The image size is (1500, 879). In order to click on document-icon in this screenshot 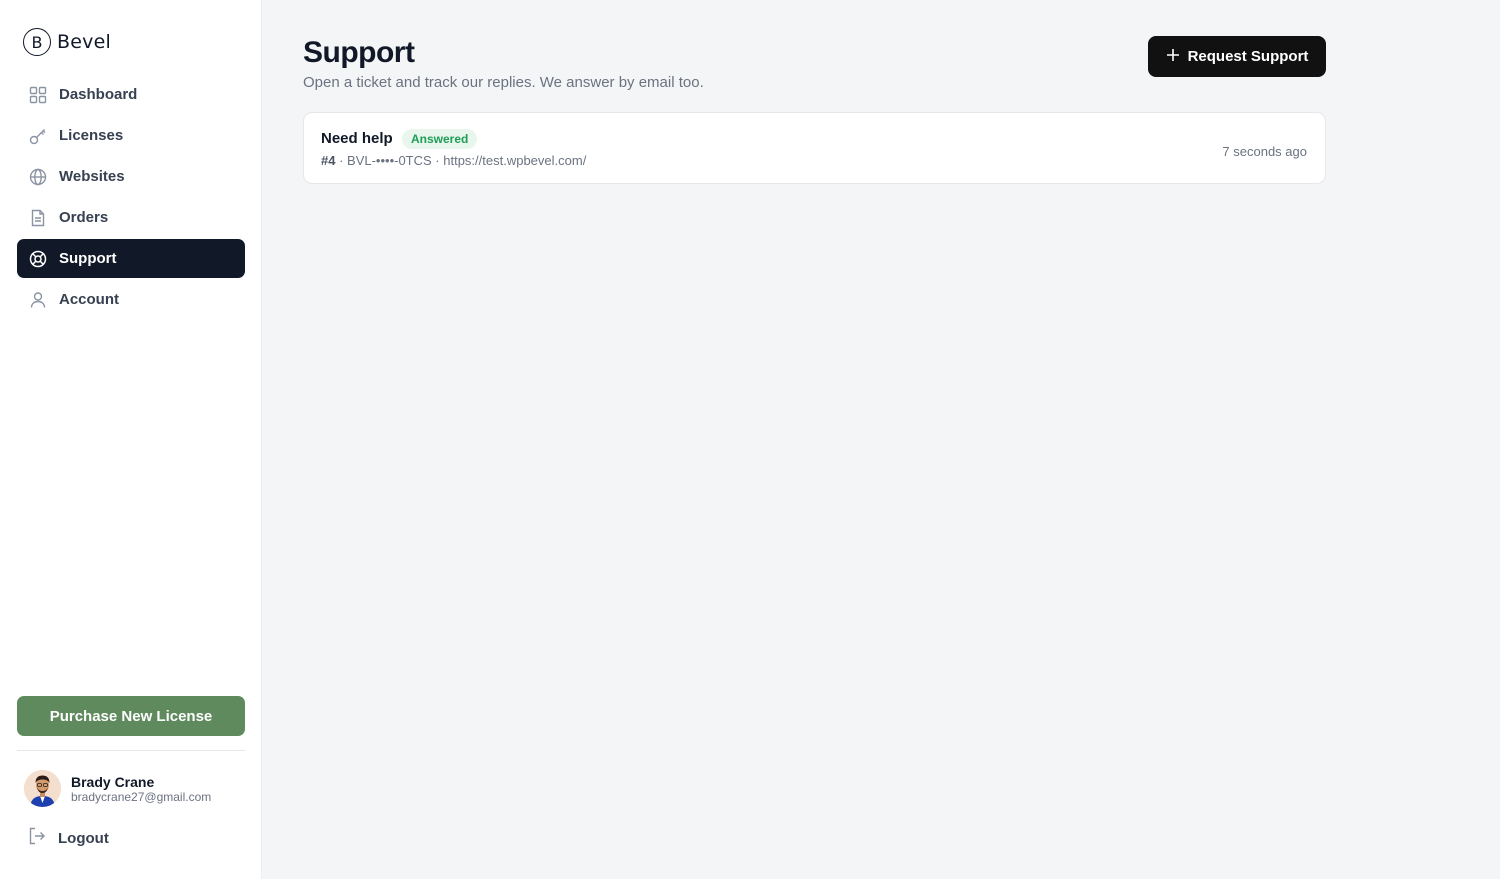, I will do `click(38, 218)`.